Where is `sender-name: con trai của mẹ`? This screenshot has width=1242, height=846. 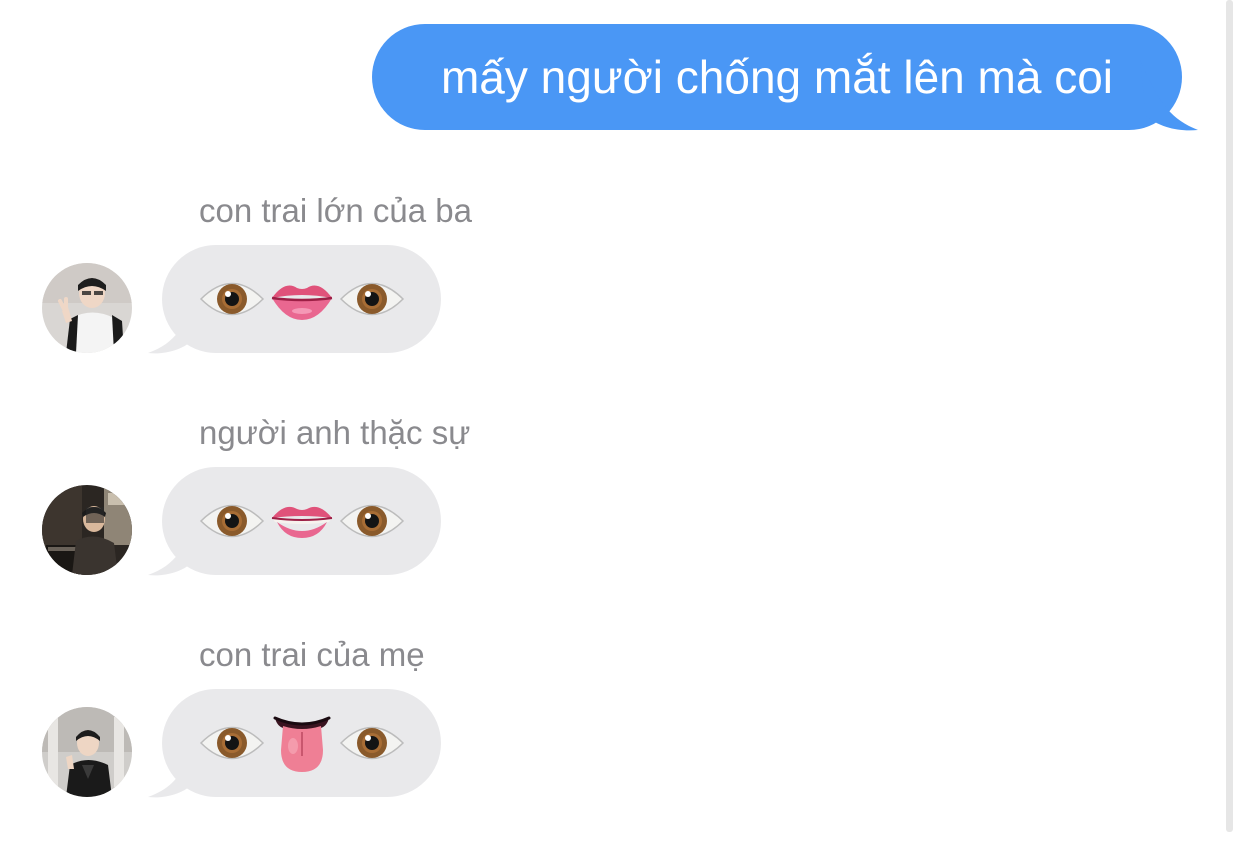
sender-name: con trai của mẹ is located at coordinates (312, 654).